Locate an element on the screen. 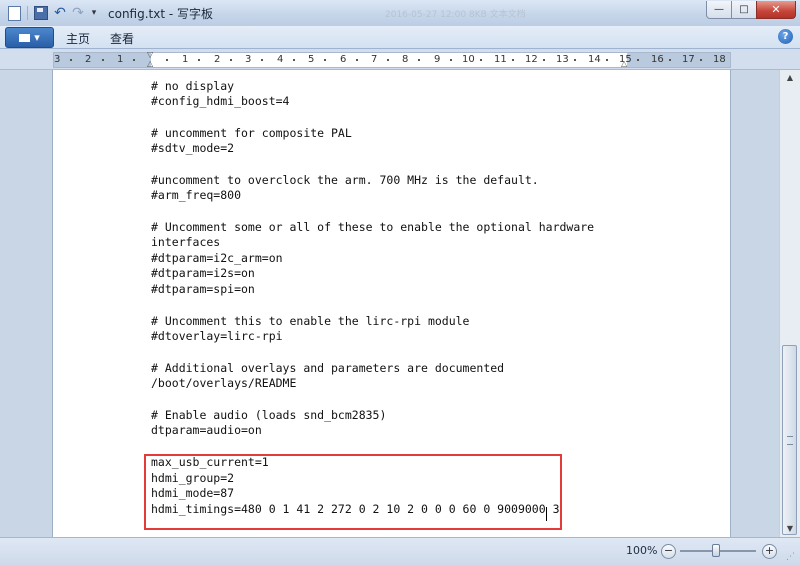  document-line: #sdtv_mode=2 is located at coordinates (193, 148).